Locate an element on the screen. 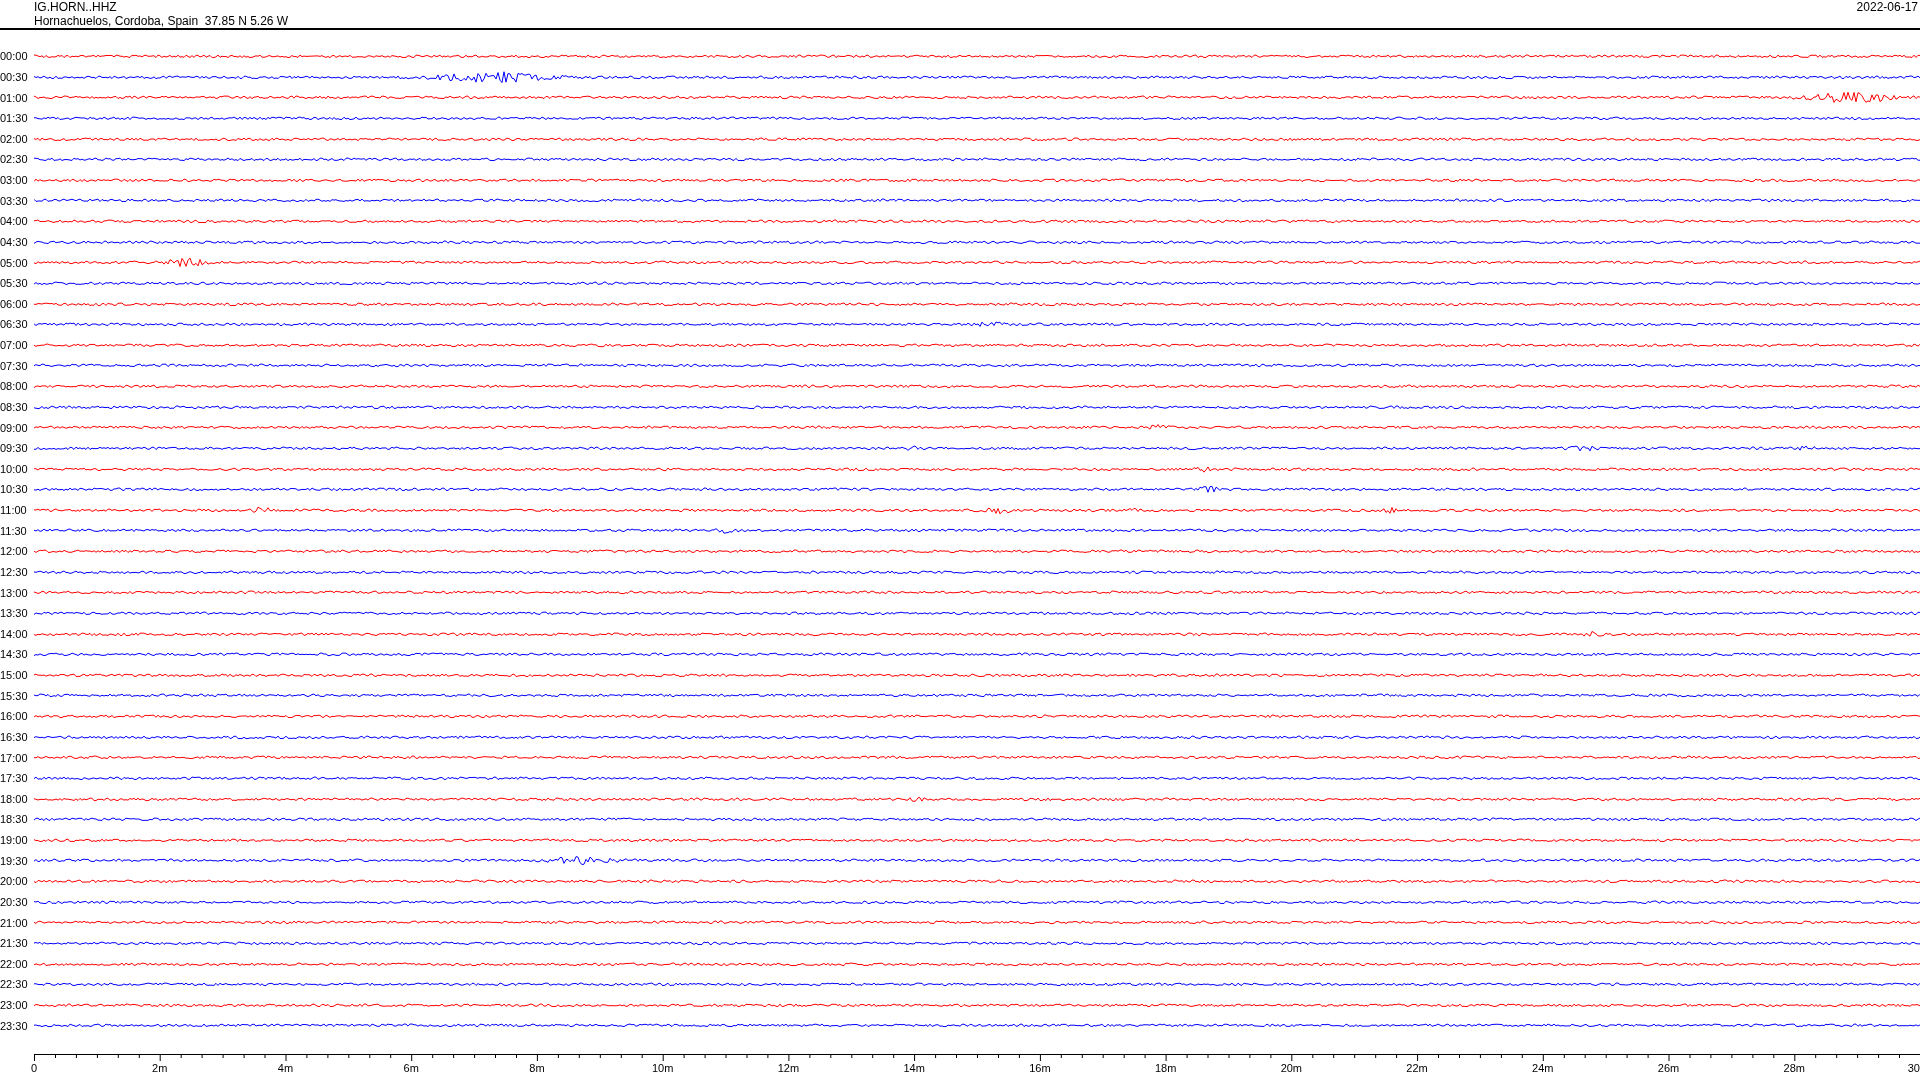 The height and width of the screenshot is (1080, 1920). hour-label: 15:00 is located at coordinates (14, 675).